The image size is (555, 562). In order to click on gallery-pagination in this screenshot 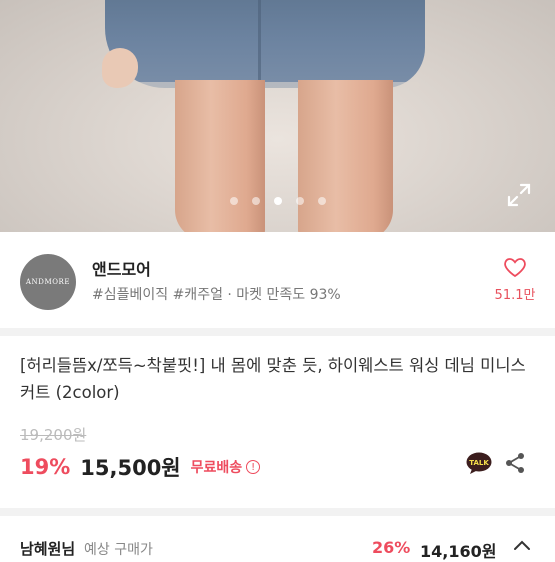, I will do `click(277, 201)`.